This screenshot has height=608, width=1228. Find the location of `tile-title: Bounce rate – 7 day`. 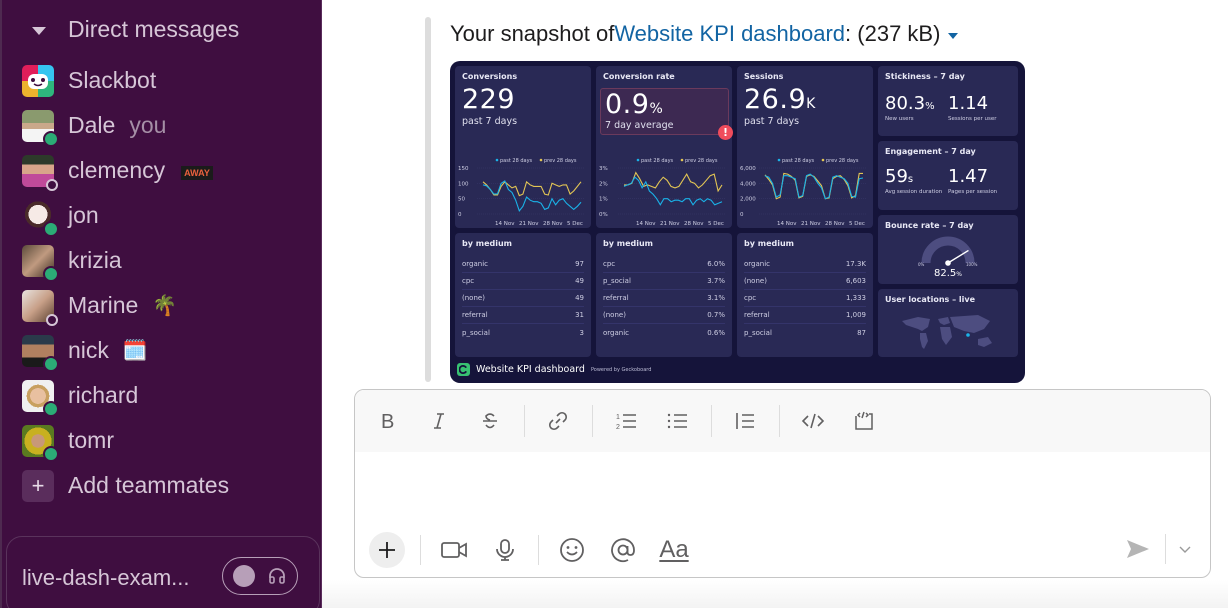

tile-title: Bounce rate – 7 day is located at coordinates (929, 225).